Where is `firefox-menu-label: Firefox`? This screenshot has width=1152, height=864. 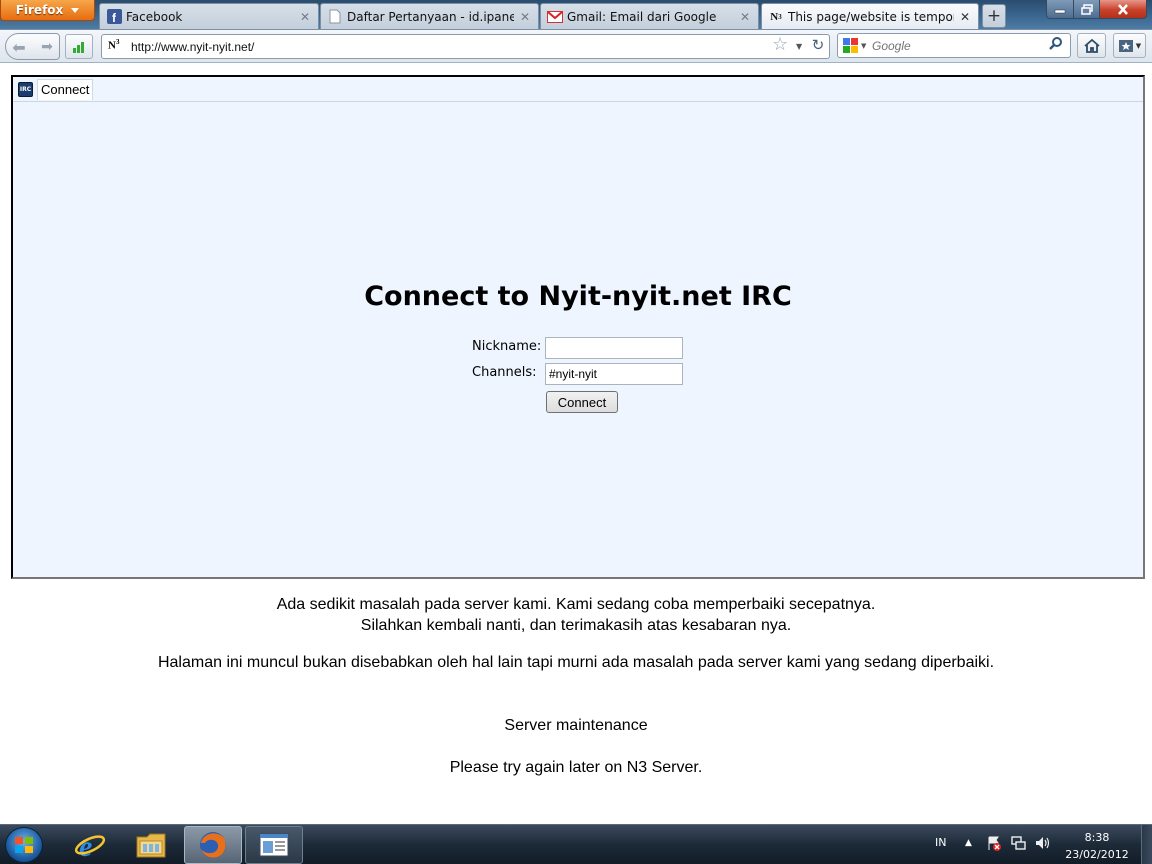
firefox-menu-label: Firefox is located at coordinates (39, 10).